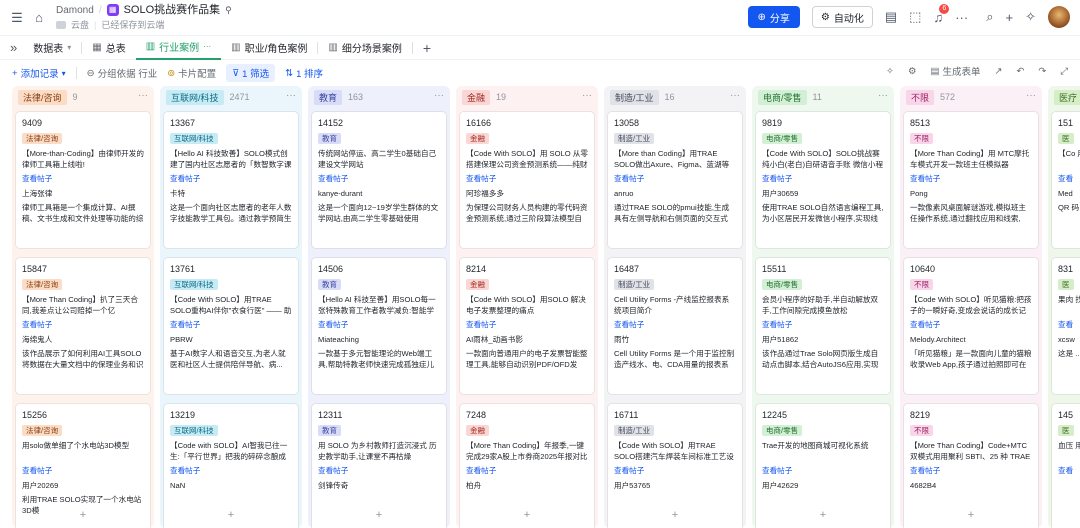 This screenshot has height=528, width=1080. What do you see at coordinates (675, 97) in the screenshot?
I see `column-header: 制造/工业 16 ···` at bounding box center [675, 97].